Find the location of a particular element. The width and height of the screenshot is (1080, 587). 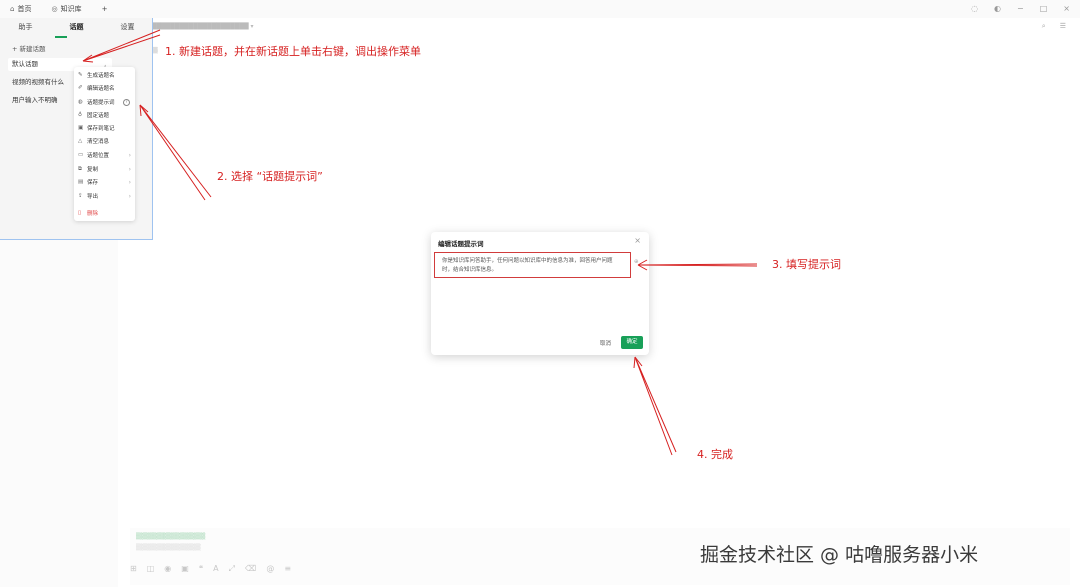

arrow-step3 is located at coordinates (697, 265).